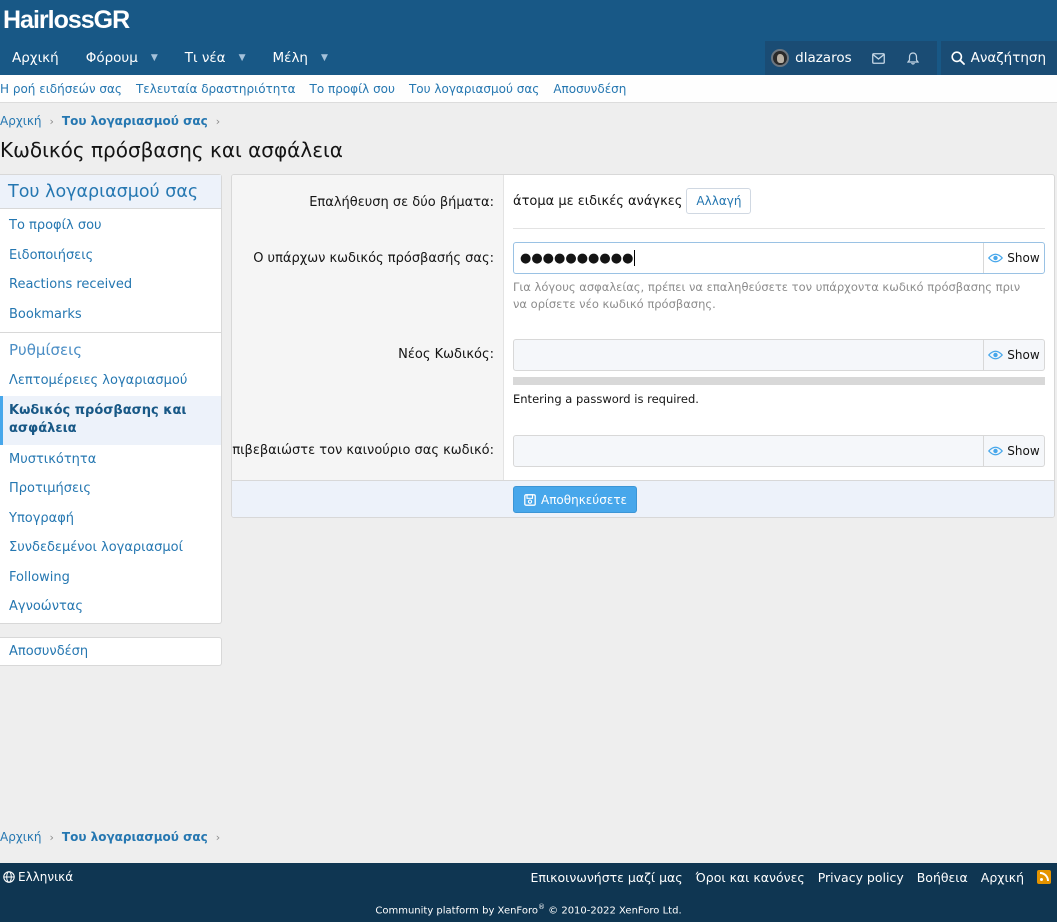  What do you see at coordinates (110, 420) in the screenshot?
I see `sidebar-item-security: Κωδικός πρόσβασης και ασφάλεια` at bounding box center [110, 420].